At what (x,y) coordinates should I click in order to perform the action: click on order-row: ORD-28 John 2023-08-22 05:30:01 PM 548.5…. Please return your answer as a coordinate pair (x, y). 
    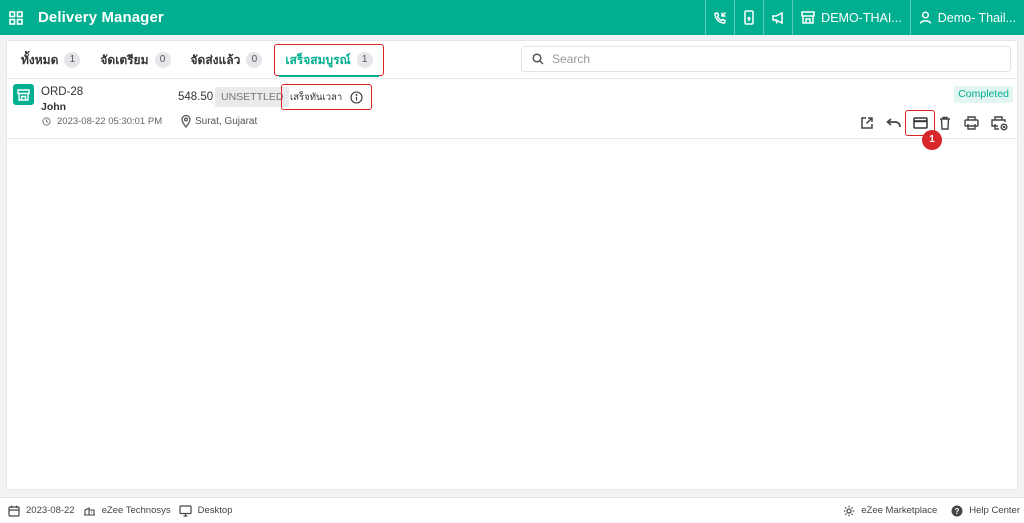
    Looking at the image, I should click on (512, 114).